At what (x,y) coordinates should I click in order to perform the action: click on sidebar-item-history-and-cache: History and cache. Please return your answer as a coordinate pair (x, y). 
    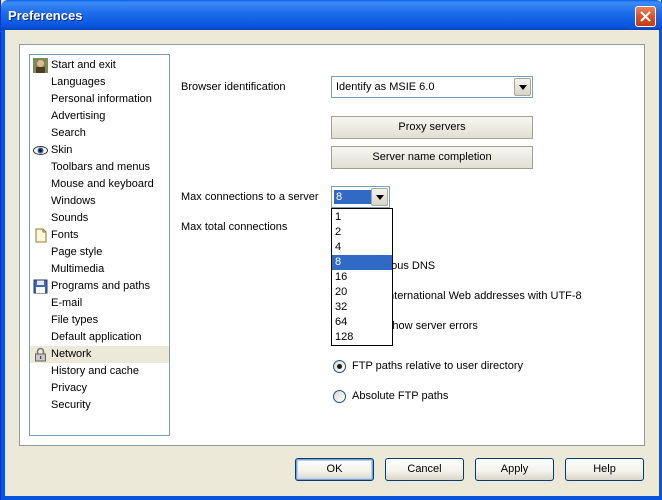
    Looking at the image, I should click on (99, 371).